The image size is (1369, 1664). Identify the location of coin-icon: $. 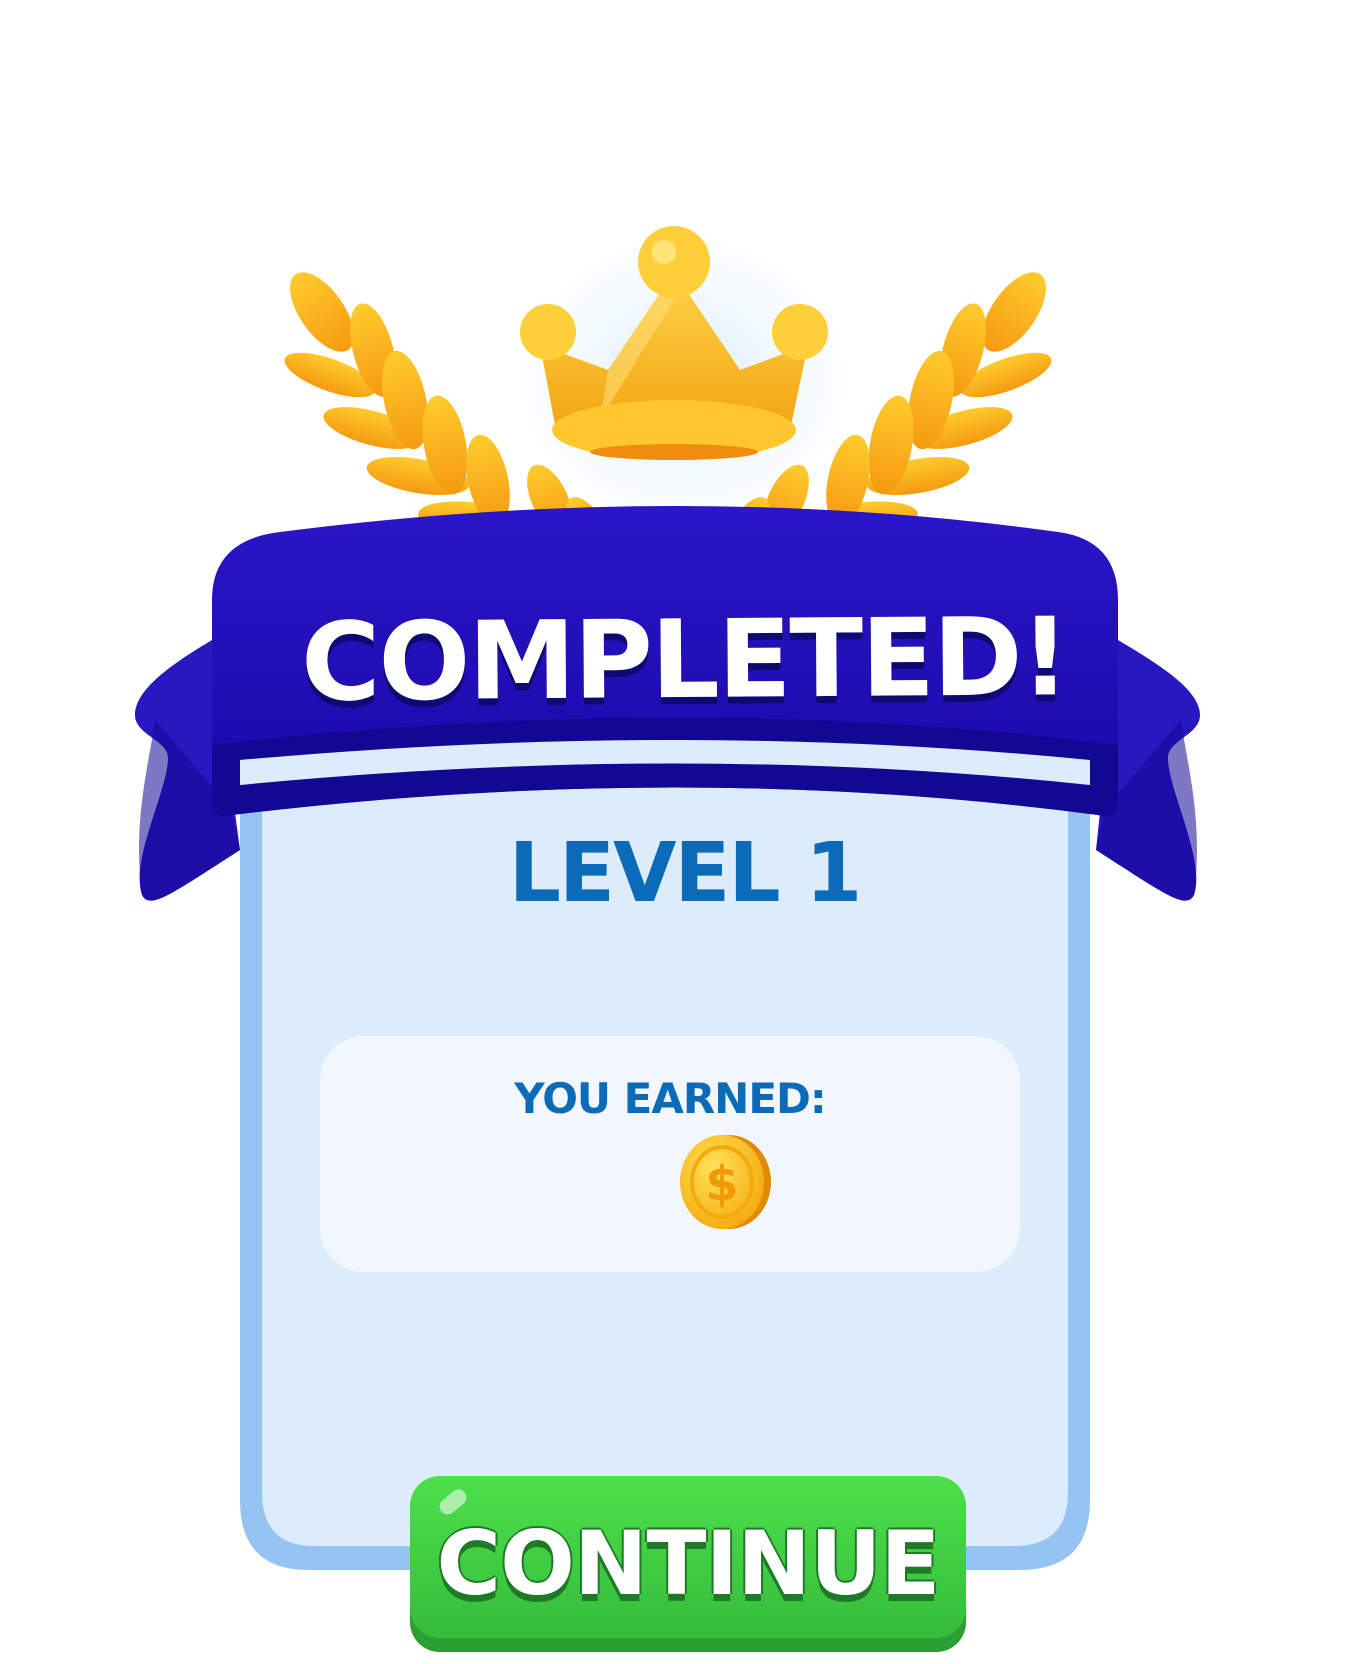
(724, 1182).